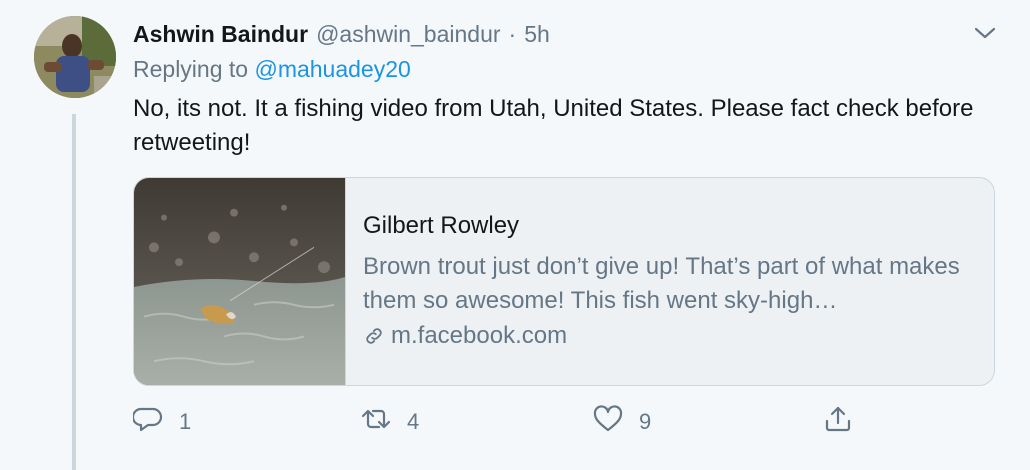  What do you see at coordinates (670, 336) in the screenshot?
I see `card-domain: m.facebook.com` at bounding box center [670, 336].